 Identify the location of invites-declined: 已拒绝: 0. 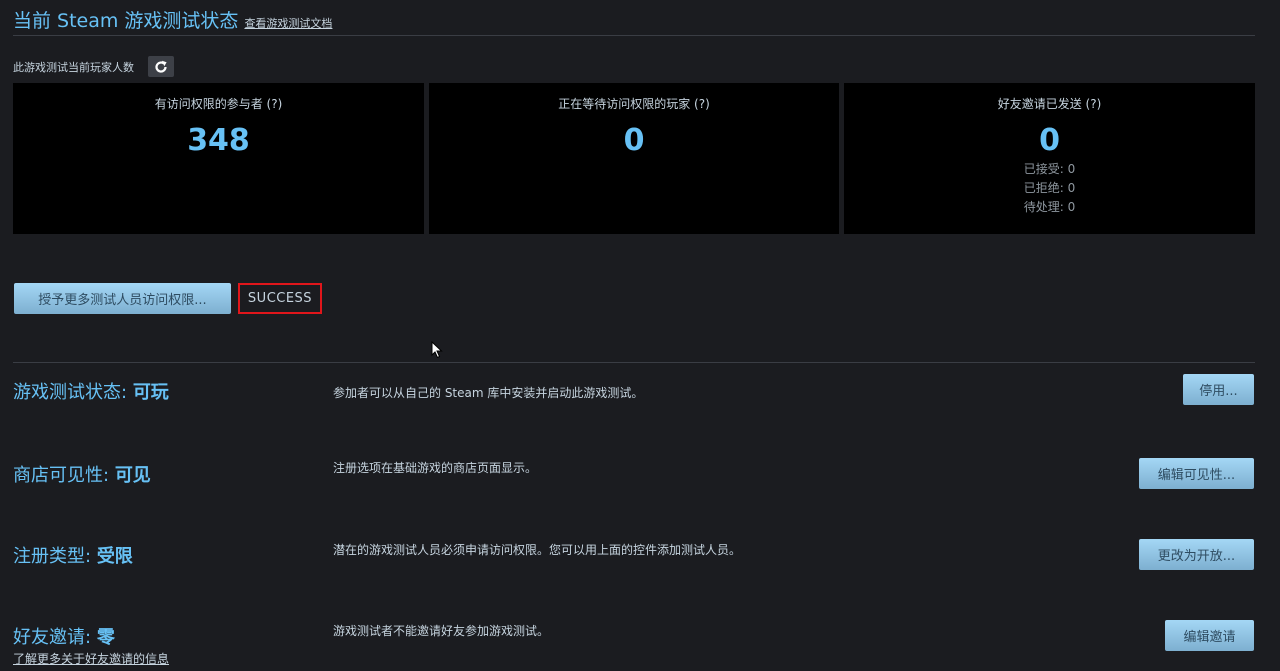
(1049, 188).